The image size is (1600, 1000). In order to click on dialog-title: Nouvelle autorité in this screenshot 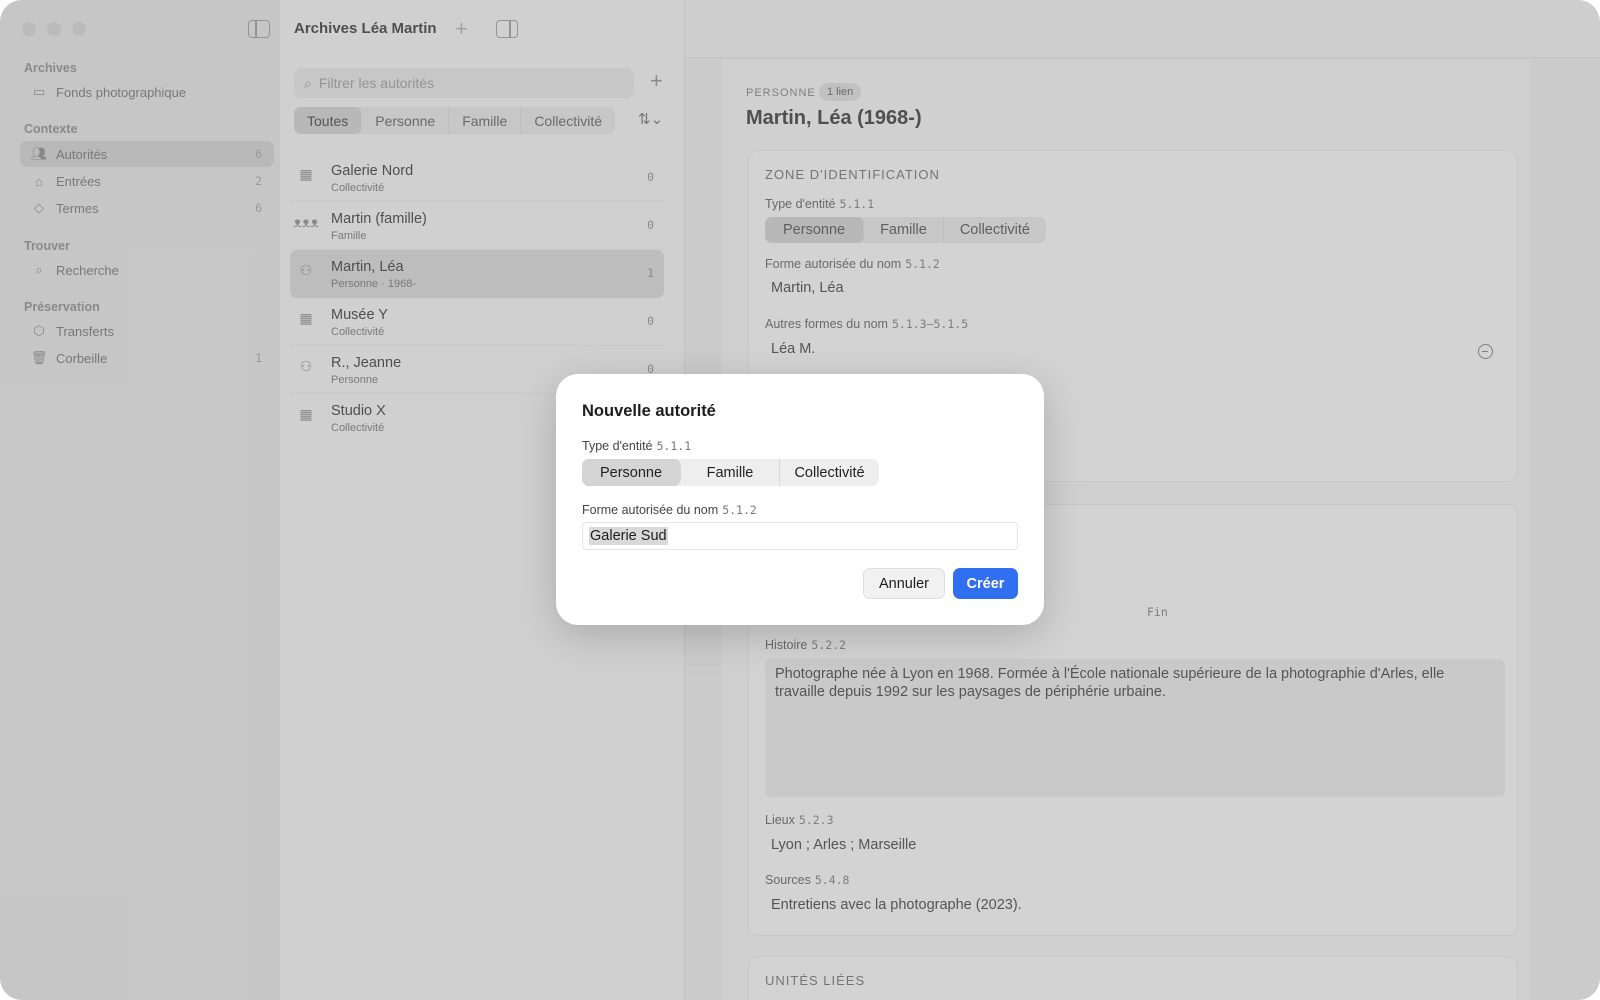, I will do `click(649, 411)`.